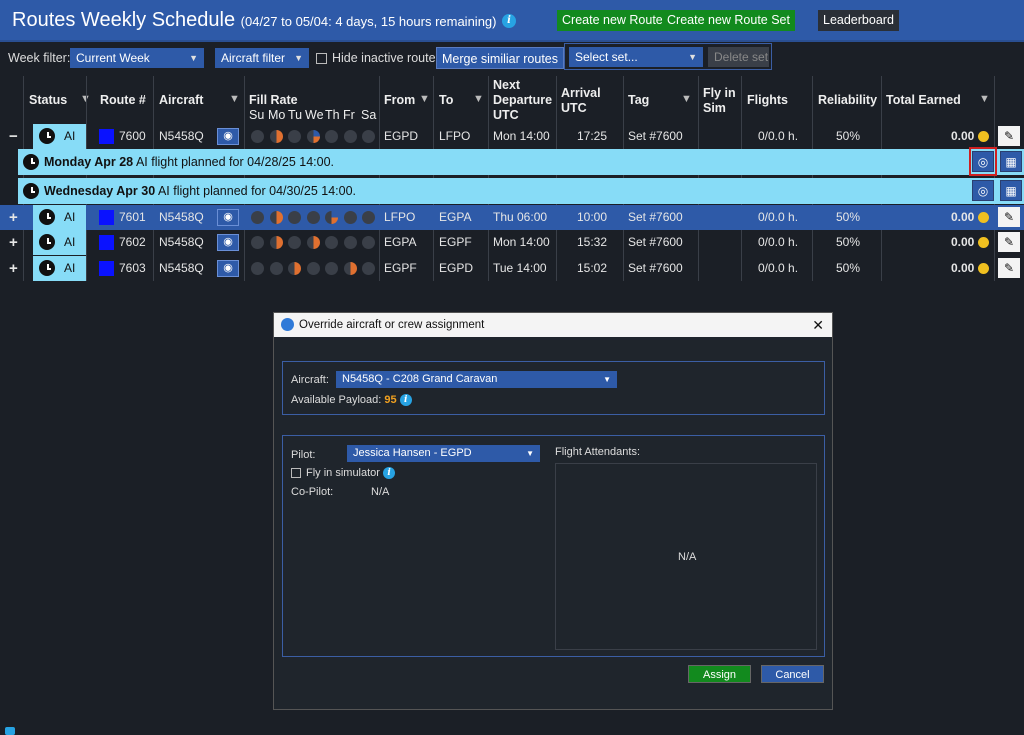 This screenshot has height=735, width=1024. Describe the element at coordinates (257, 191) in the screenshot. I see `flight-plan-desc: AI flight planned for 04/30/25 14:00.` at that location.